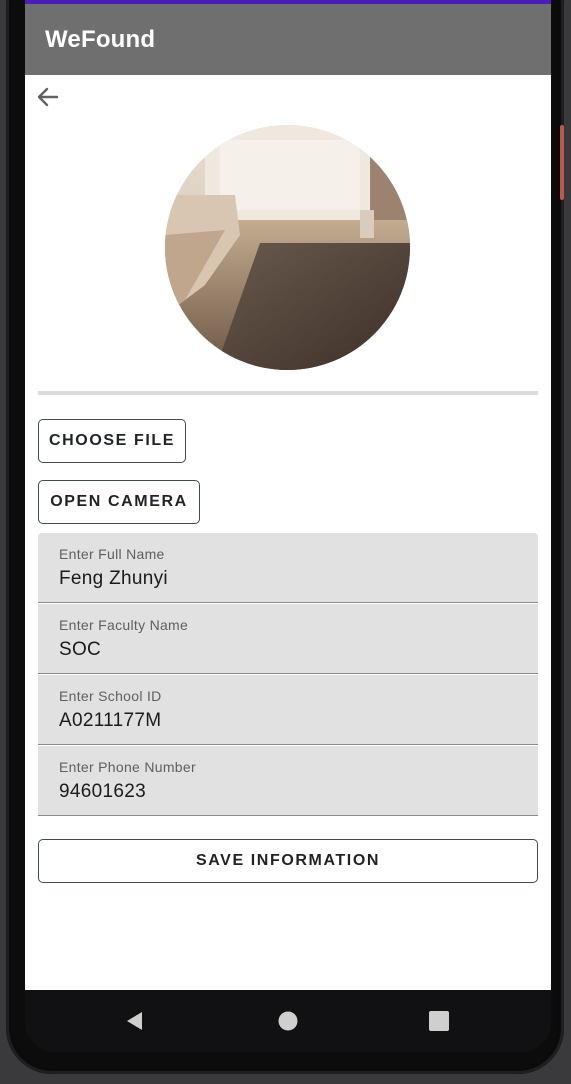 The height and width of the screenshot is (1084, 571). What do you see at coordinates (80, 650) in the screenshot?
I see `field-value: SOC` at bounding box center [80, 650].